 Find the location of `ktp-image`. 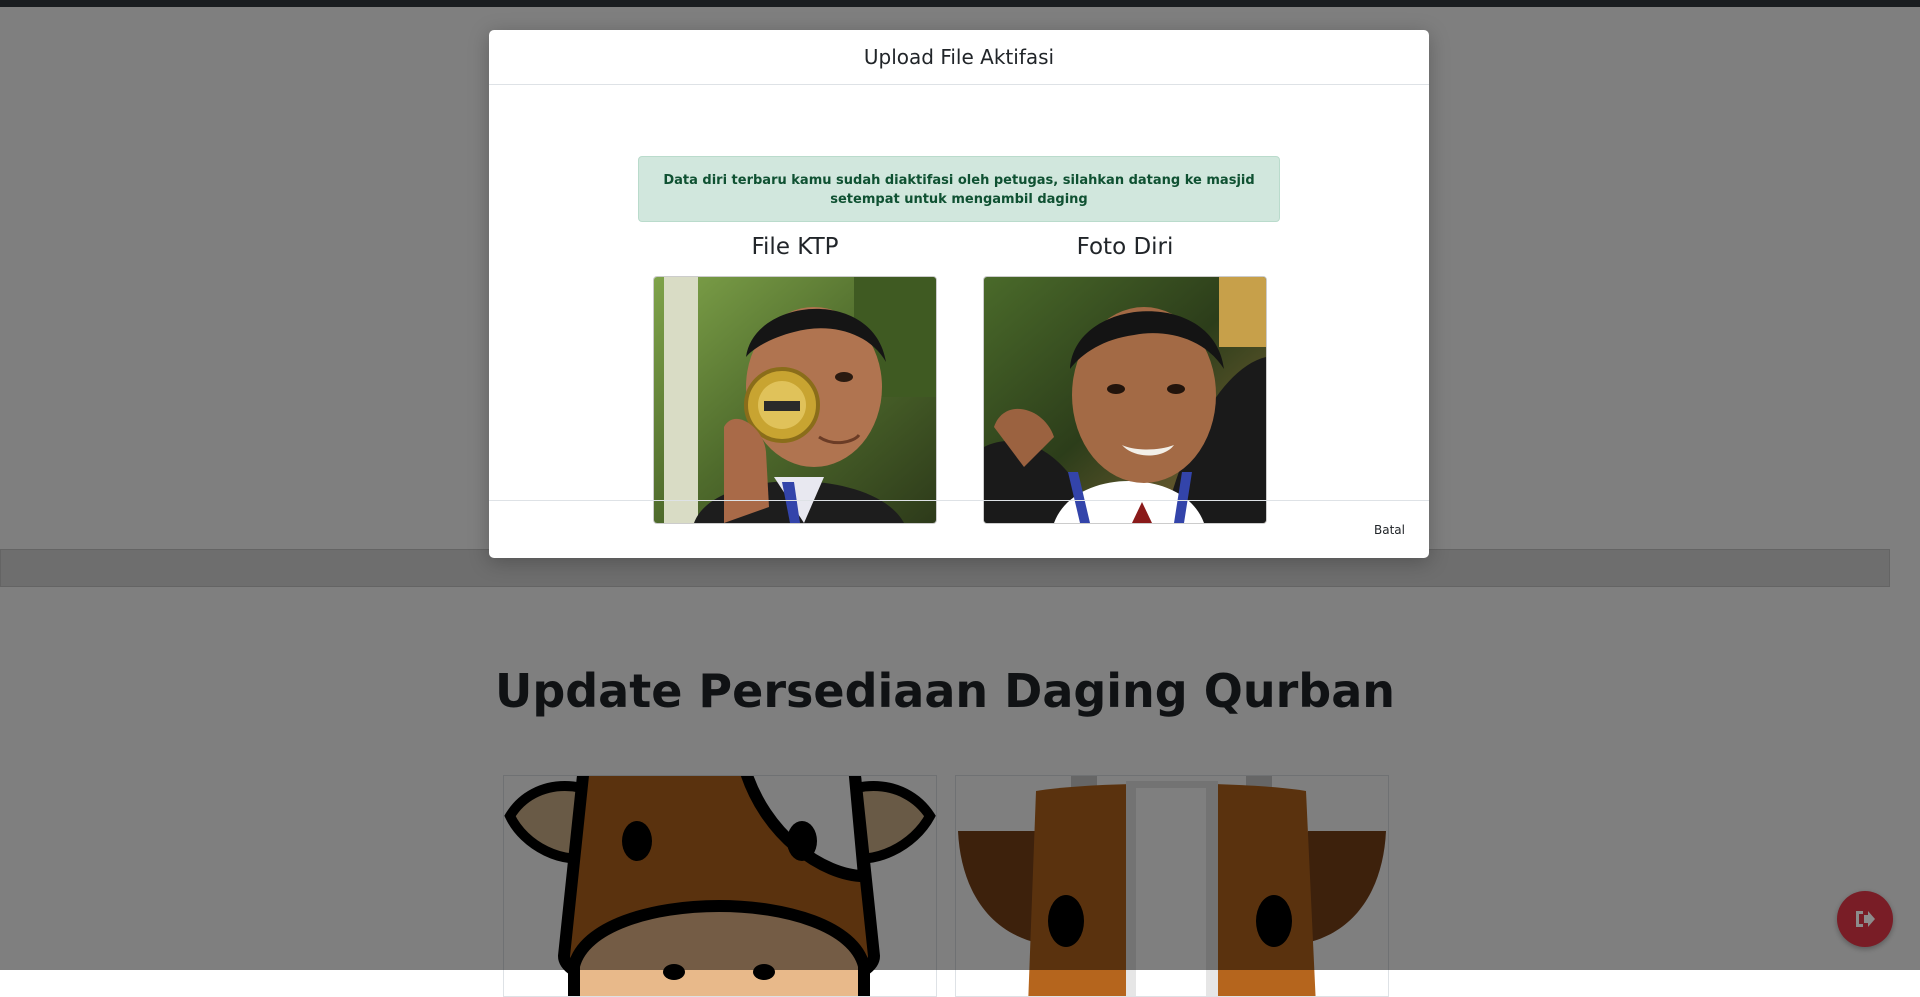

ktp-image is located at coordinates (795, 400).